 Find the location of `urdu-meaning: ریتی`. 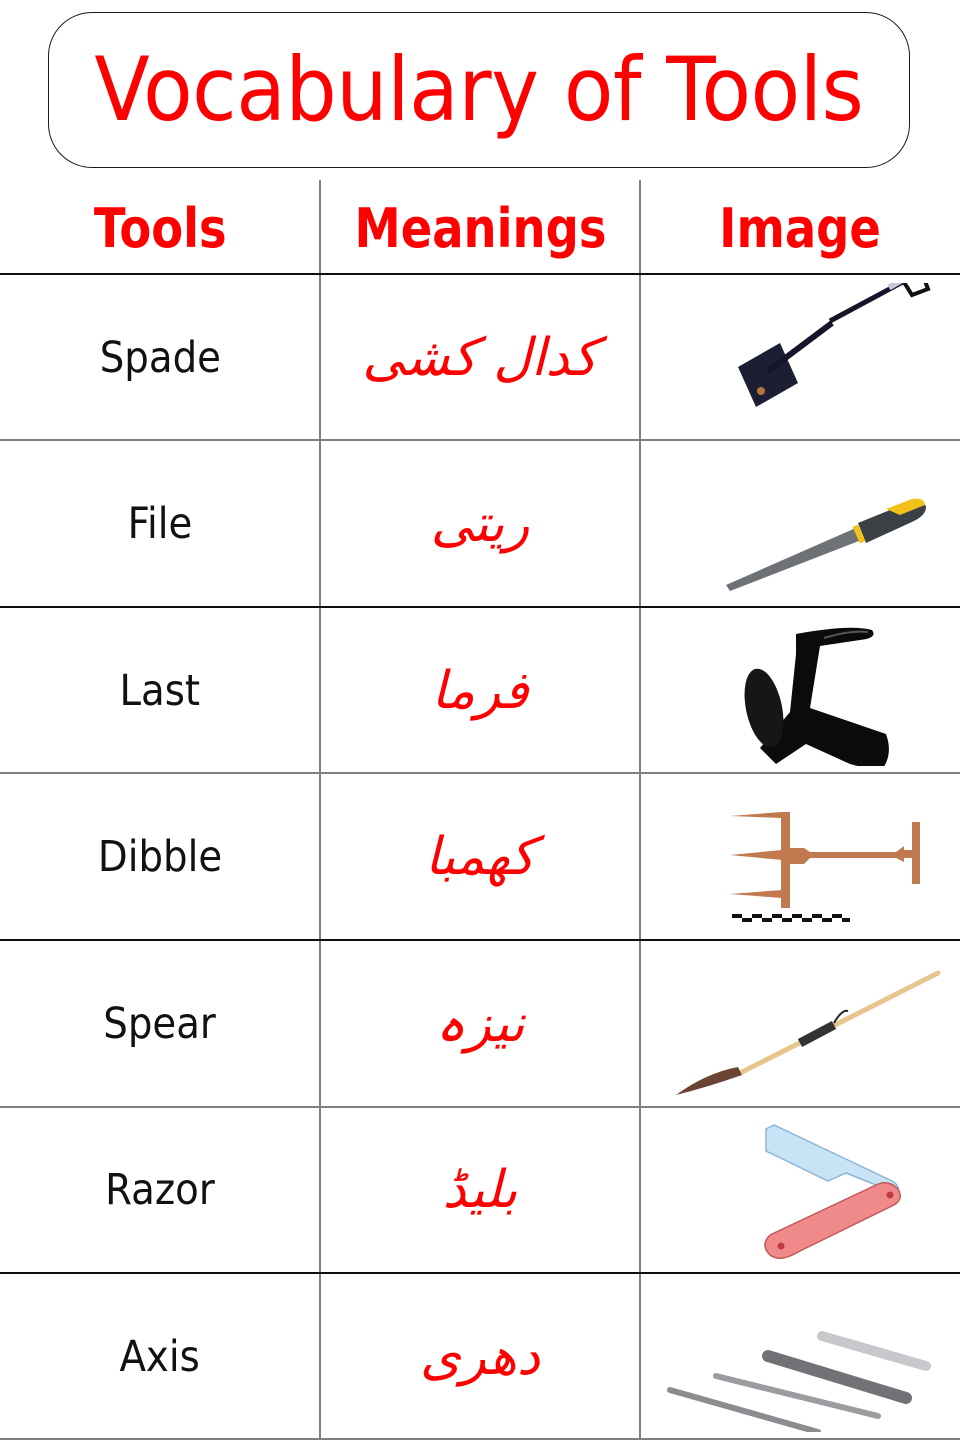

urdu-meaning: ریتی is located at coordinates (480, 524).